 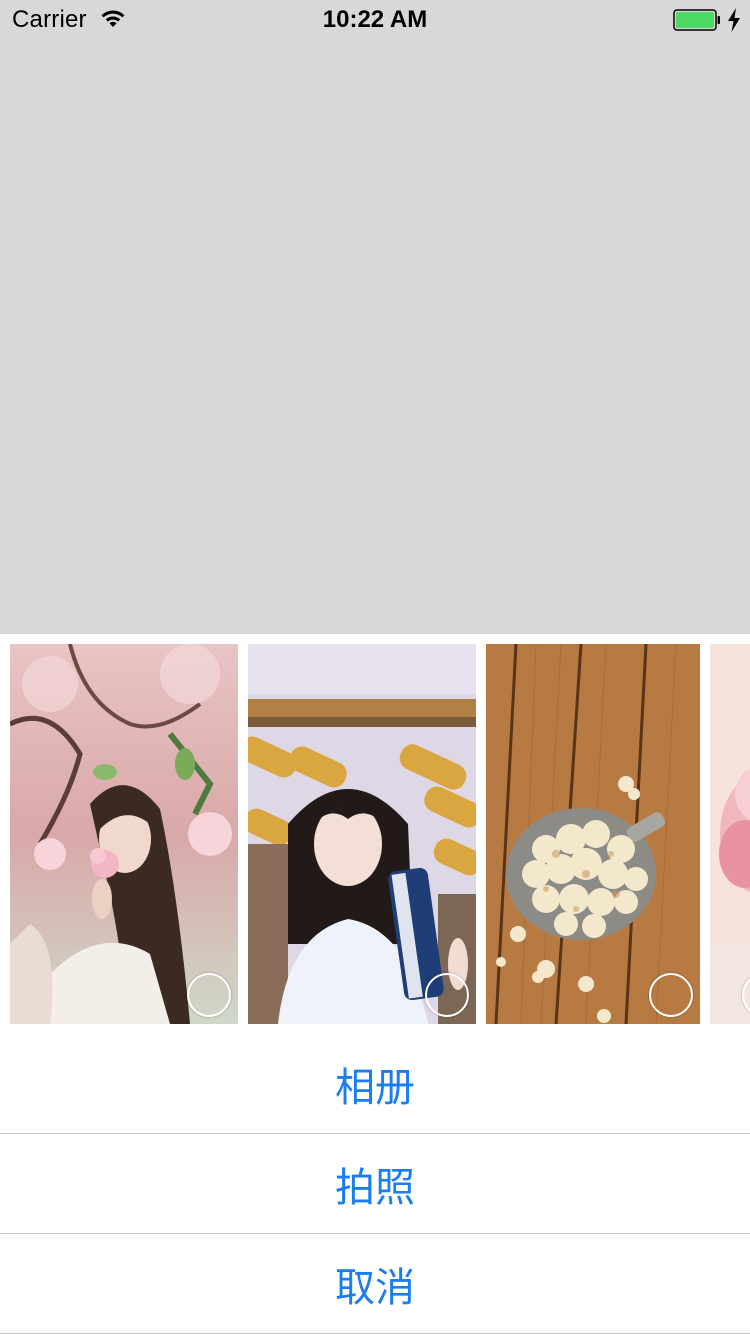 I want to click on clock: 10:22 AM, so click(x=375, y=19).